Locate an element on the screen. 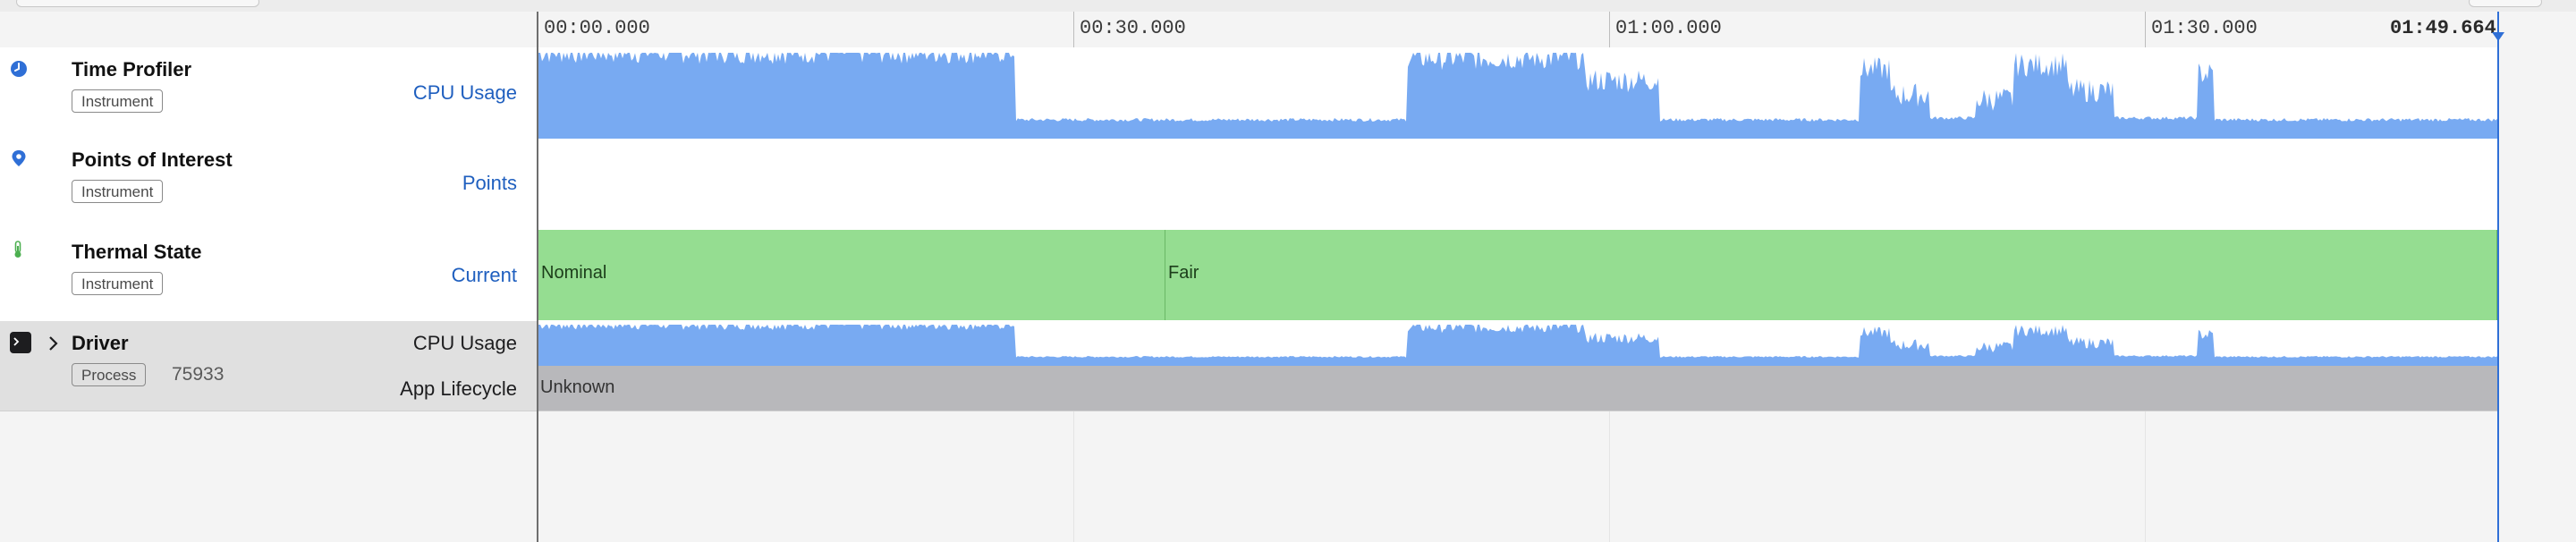  thermal-segment-label: Fair is located at coordinates (1183, 273).